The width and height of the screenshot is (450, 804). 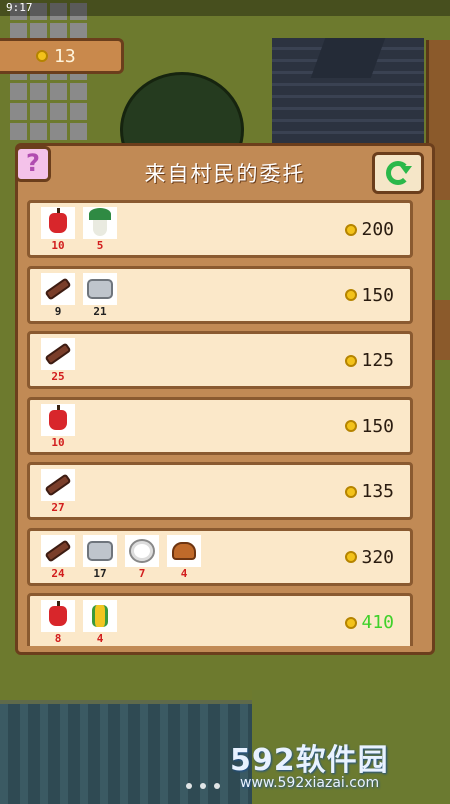 What do you see at coordinates (220, 619) in the screenshot?
I see `request-row: 8 4 410` at bounding box center [220, 619].